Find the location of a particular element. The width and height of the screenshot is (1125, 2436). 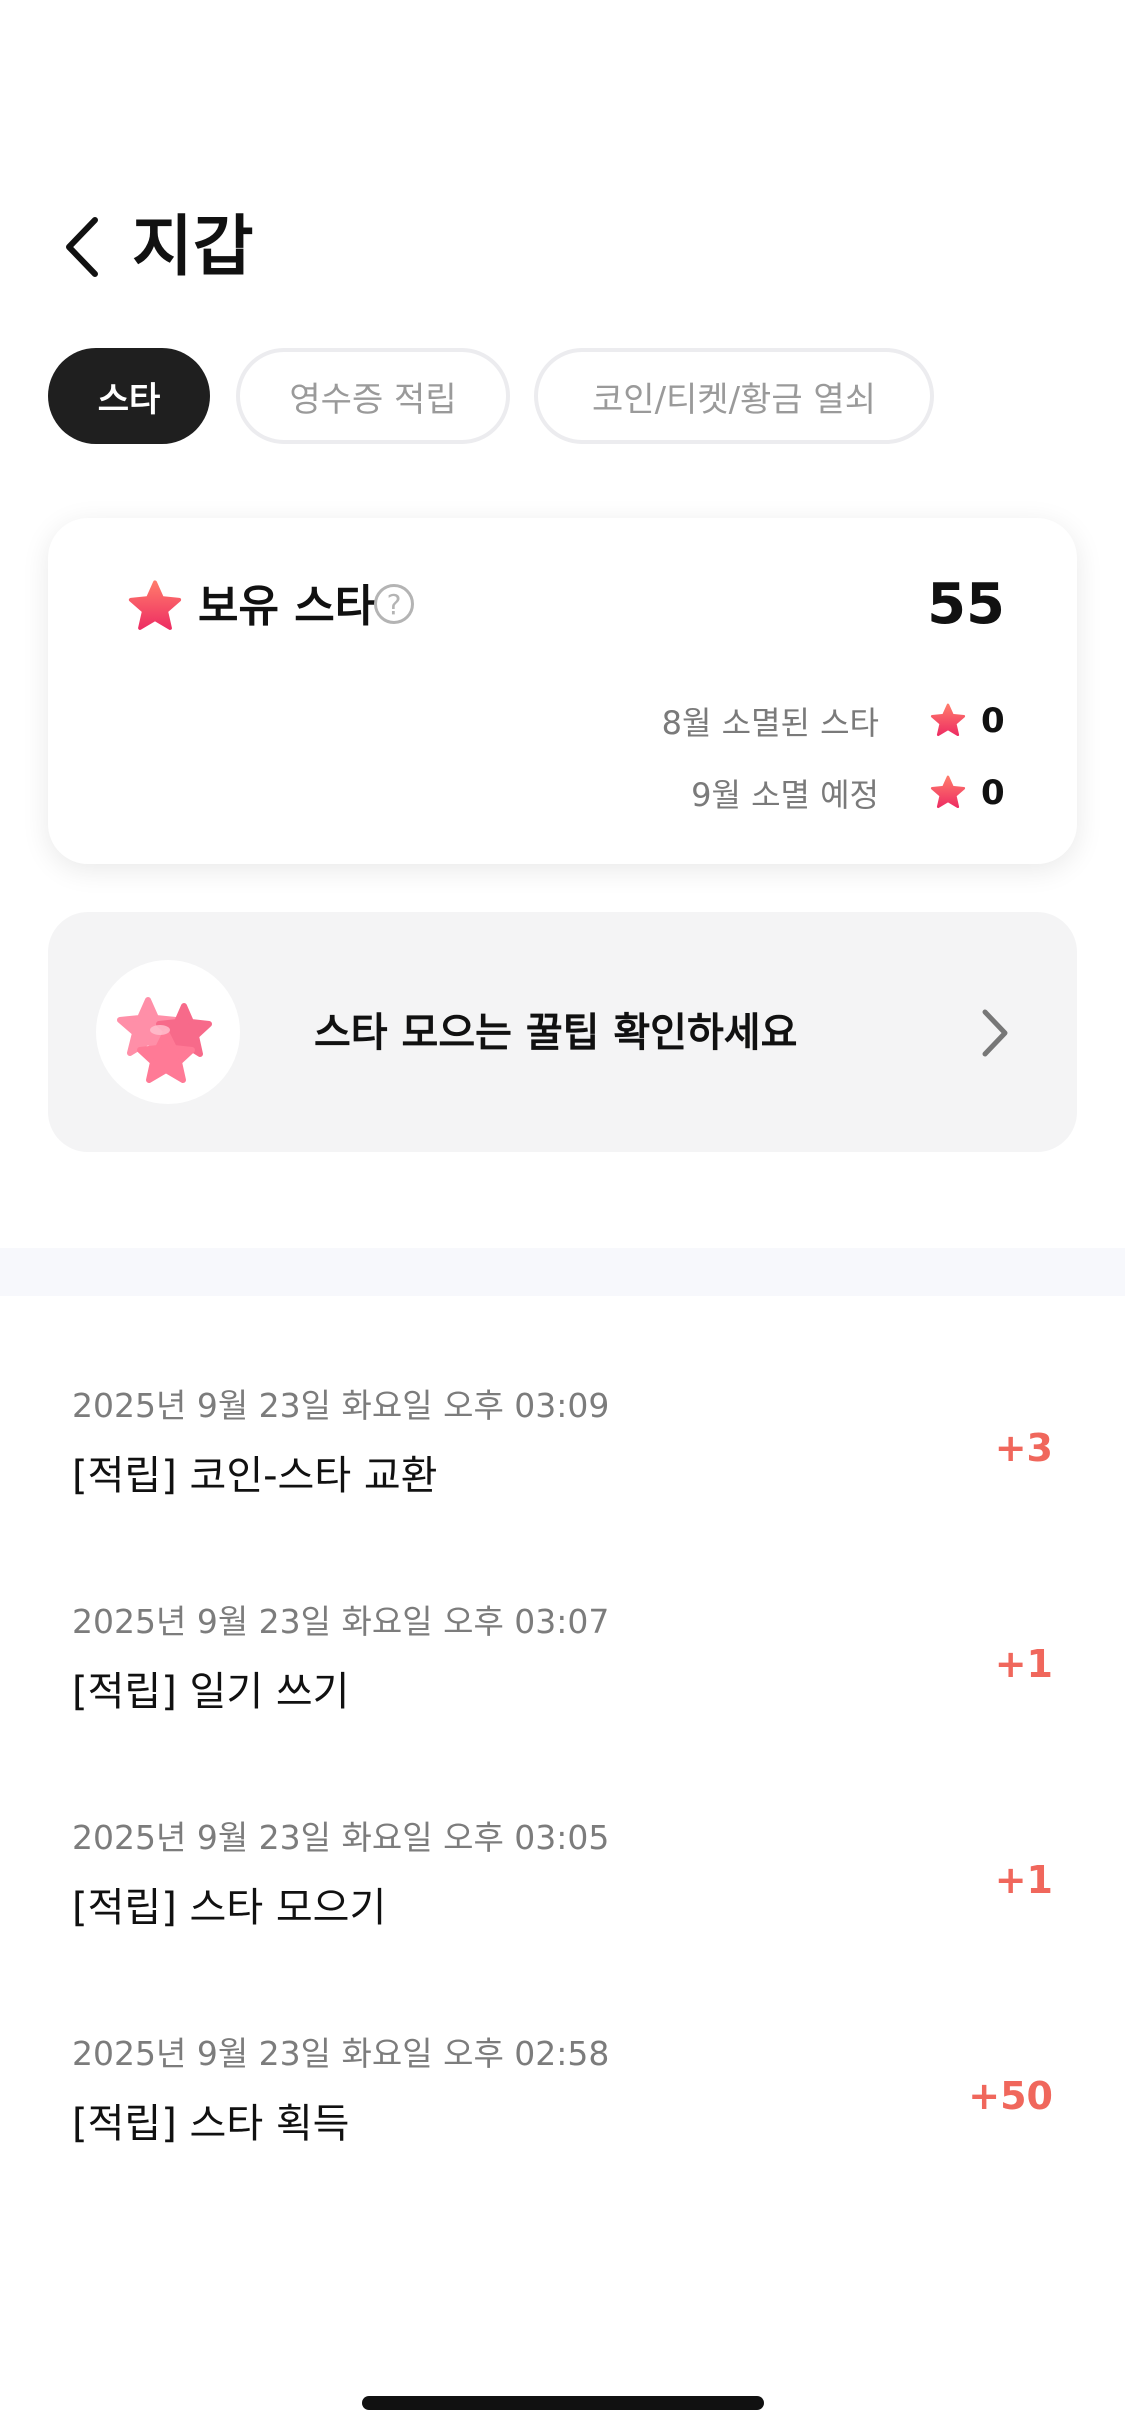

tab-coin-ticket-key: 코인/티켓/황금 열쇠 is located at coordinates (734, 396).